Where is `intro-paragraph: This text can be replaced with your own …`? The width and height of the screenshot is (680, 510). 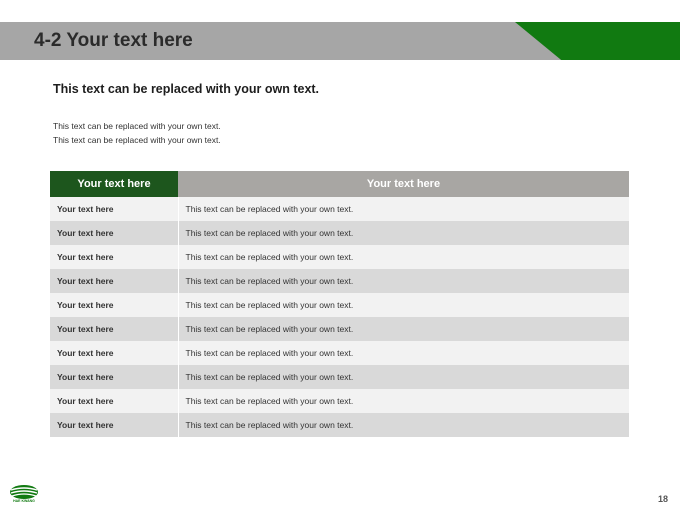 intro-paragraph: This text can be replaced with your own … is located at coordinates (137, 133).